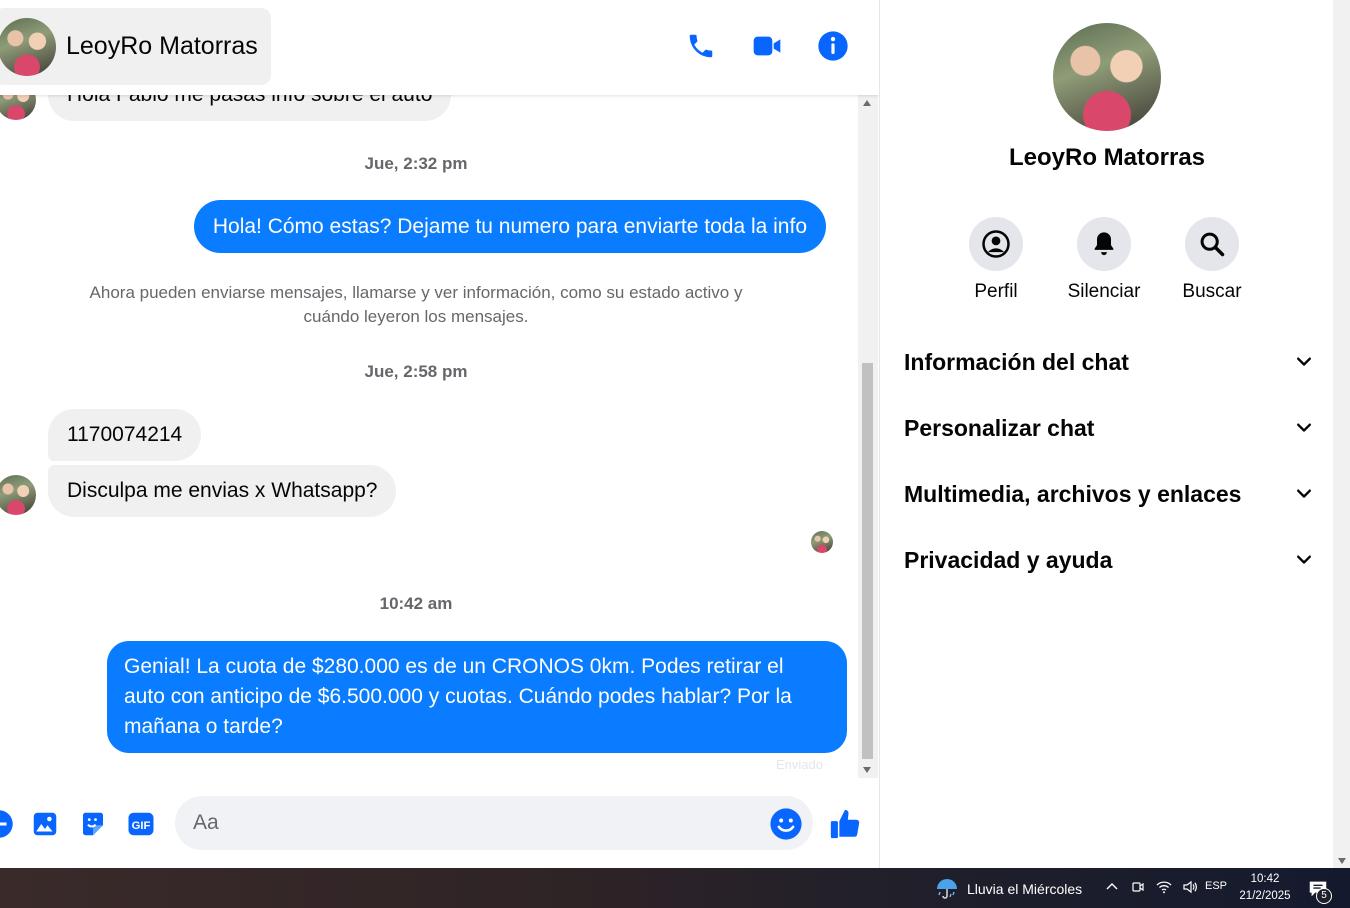 This screenshot has height=908, width=1350. What do you see at coordinates (996, 260) in the screenshot?
I see `profile-action: Perfil` at bounding box center [996, 260].